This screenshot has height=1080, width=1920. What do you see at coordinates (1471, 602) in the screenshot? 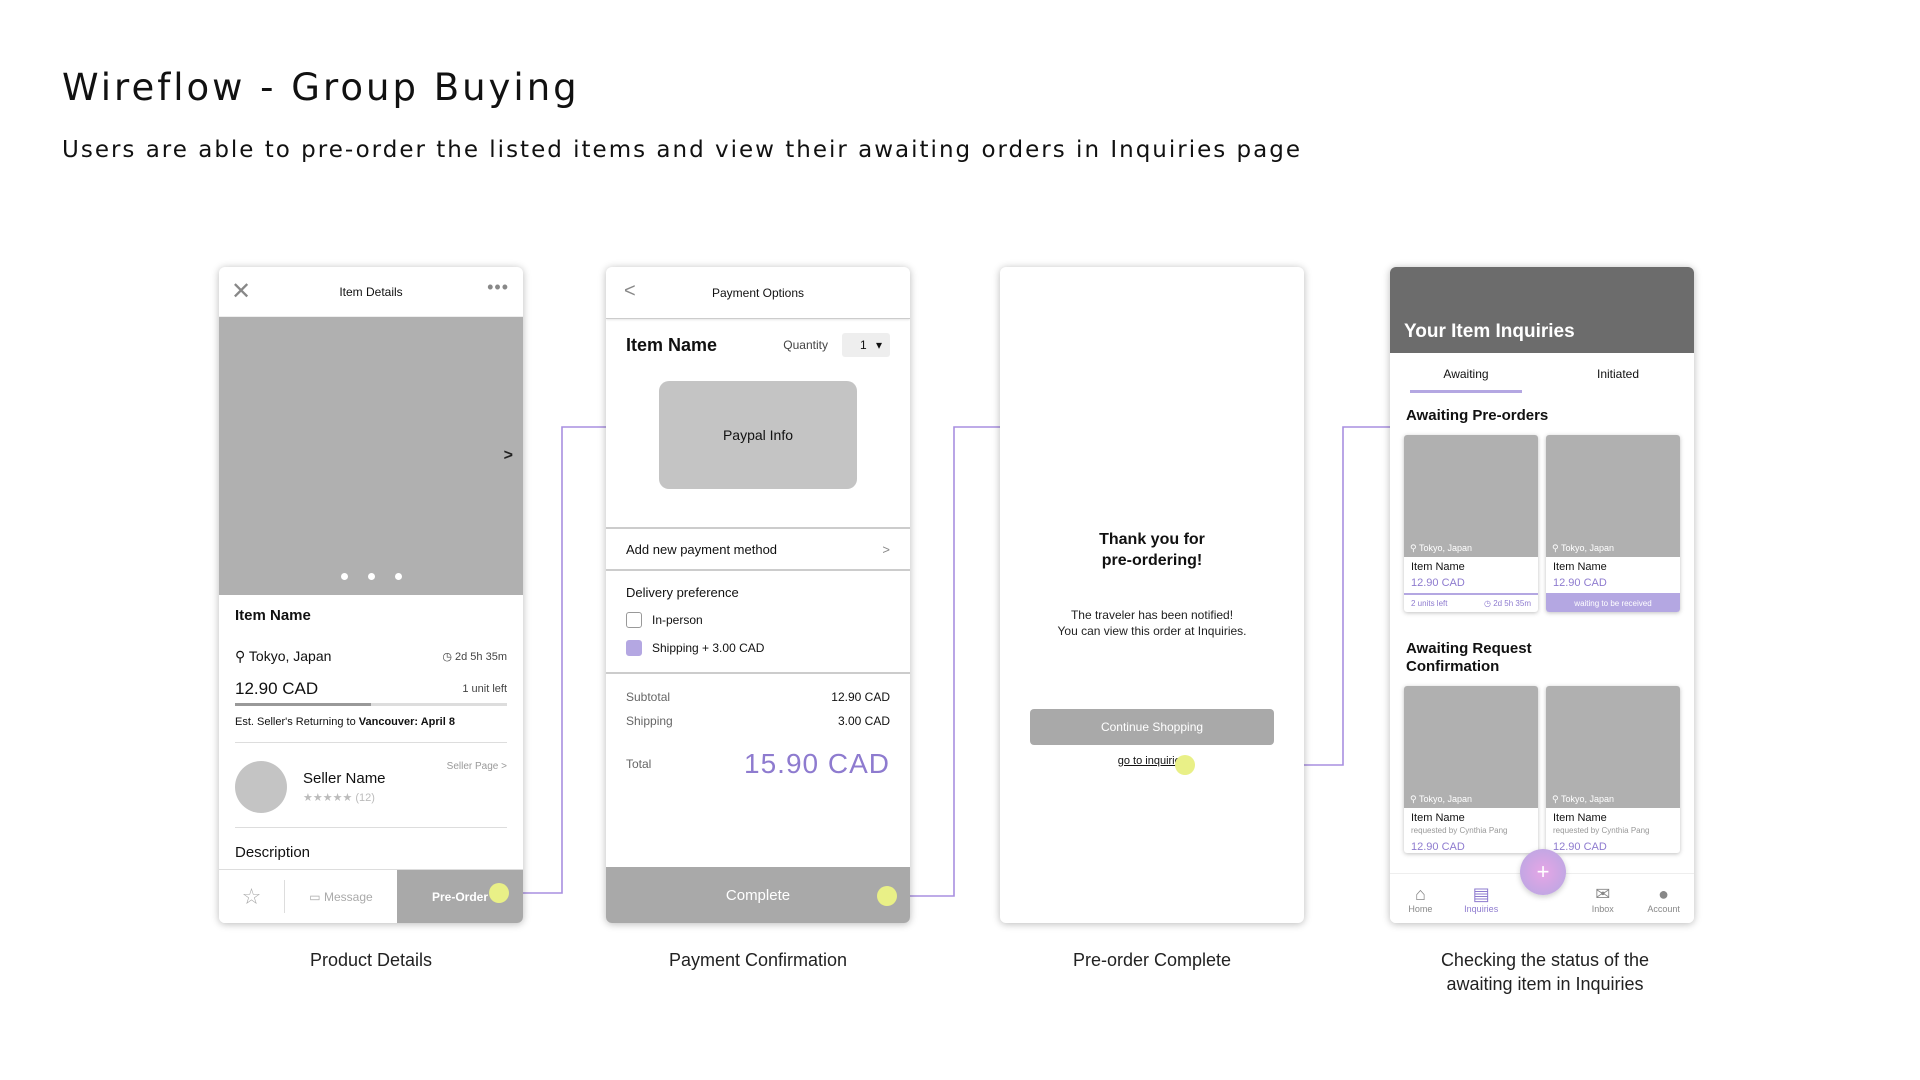
I see `card-footer: 2 units left ◷ 2d 5h 35m` at bounding box center [1471, 602].